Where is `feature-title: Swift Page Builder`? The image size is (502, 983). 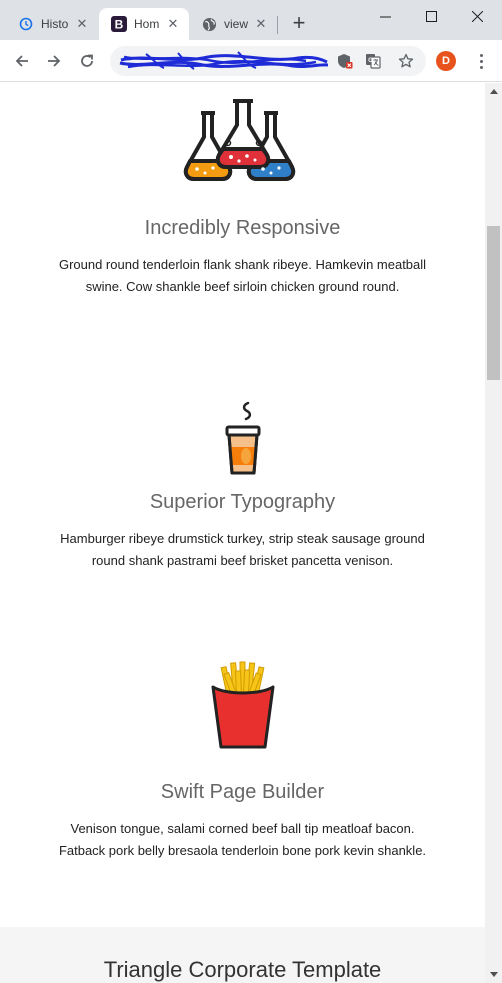 feature-title: Swift Page Builder is located at coordinates (242, 792).